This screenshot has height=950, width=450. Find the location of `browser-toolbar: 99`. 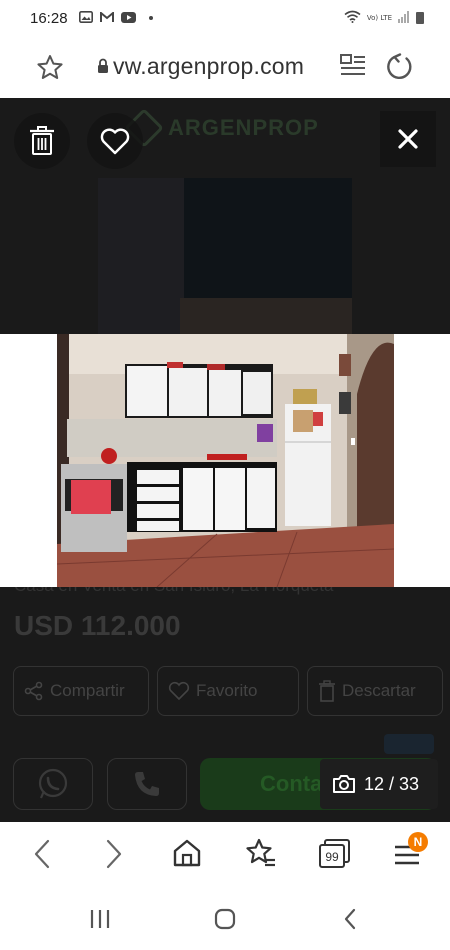

browser-toolbar: 99 is located at coordinates (225, 855).